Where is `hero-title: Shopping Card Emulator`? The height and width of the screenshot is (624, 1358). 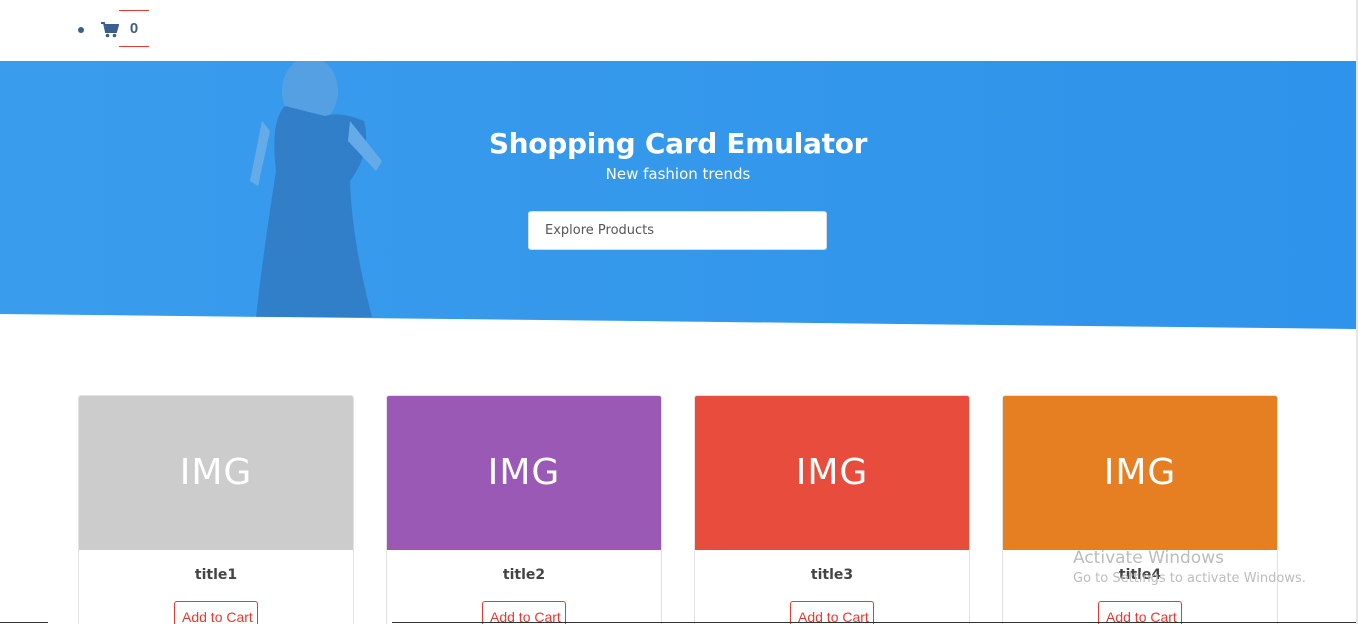 hero-title: Shopping Card Emulator is located at coordinates (678, 143).